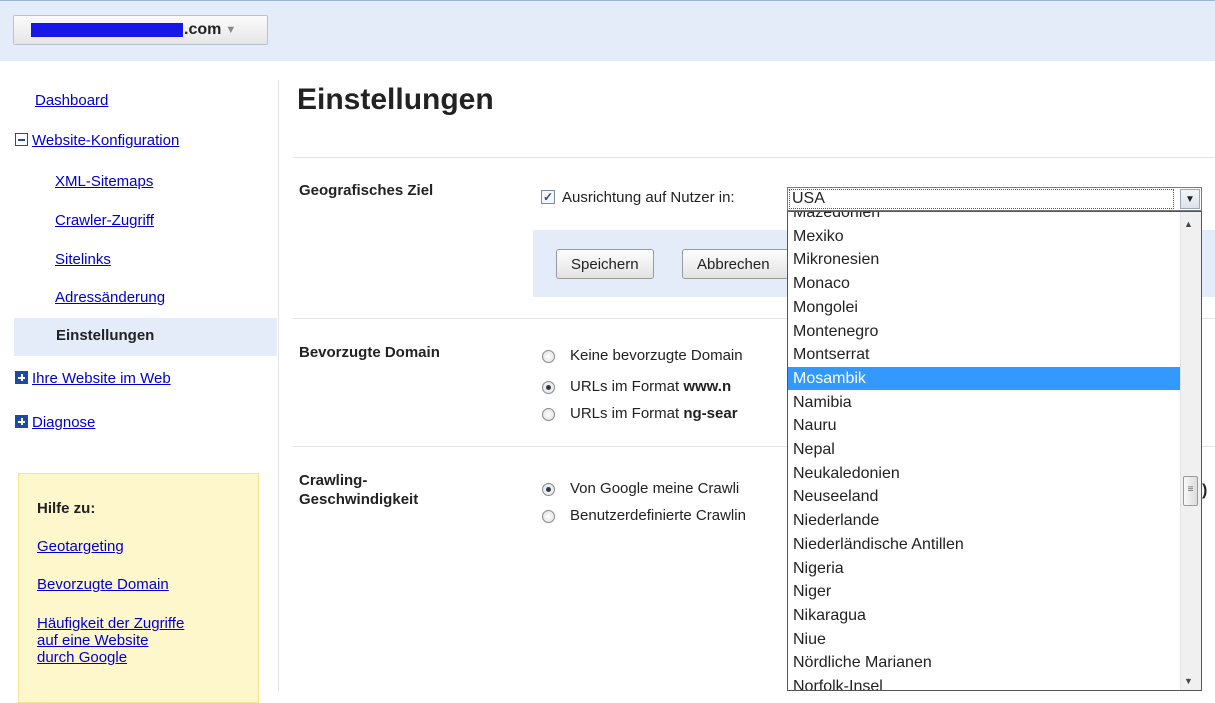  What do you see at coordinates (985, 331) in the screenshot?
I see `dropdown-option: Montenegro` at bounding box center [985, 331].